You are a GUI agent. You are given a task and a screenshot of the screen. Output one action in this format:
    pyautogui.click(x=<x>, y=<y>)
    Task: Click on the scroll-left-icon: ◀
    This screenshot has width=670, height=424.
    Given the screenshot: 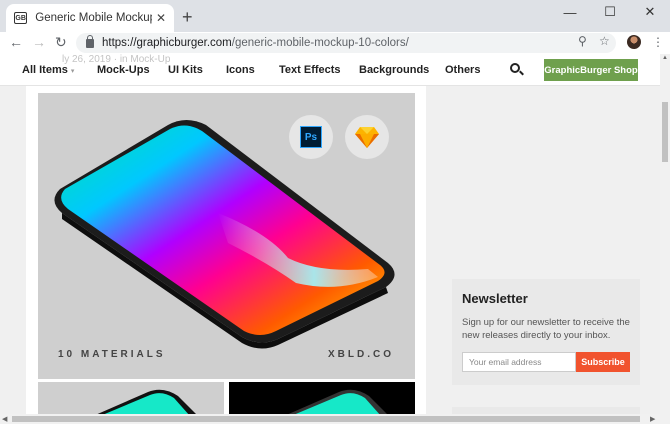 What is the action you would take?
    pyautogui.click(x=4, y=419)
    